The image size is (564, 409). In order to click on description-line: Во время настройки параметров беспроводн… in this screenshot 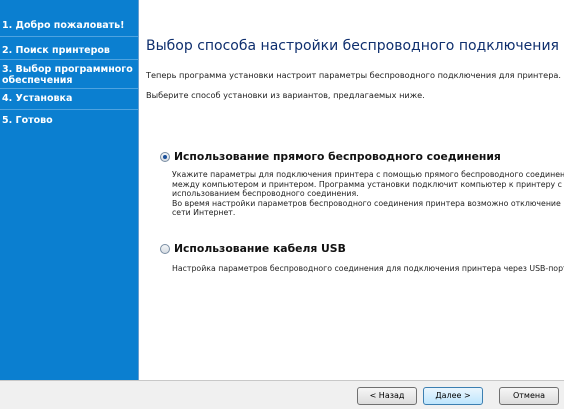, I will do `click(366, 203)`.